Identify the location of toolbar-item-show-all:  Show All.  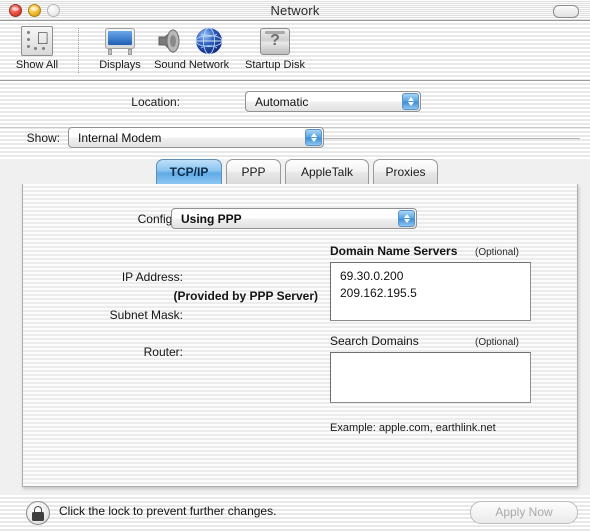
(37, 47).